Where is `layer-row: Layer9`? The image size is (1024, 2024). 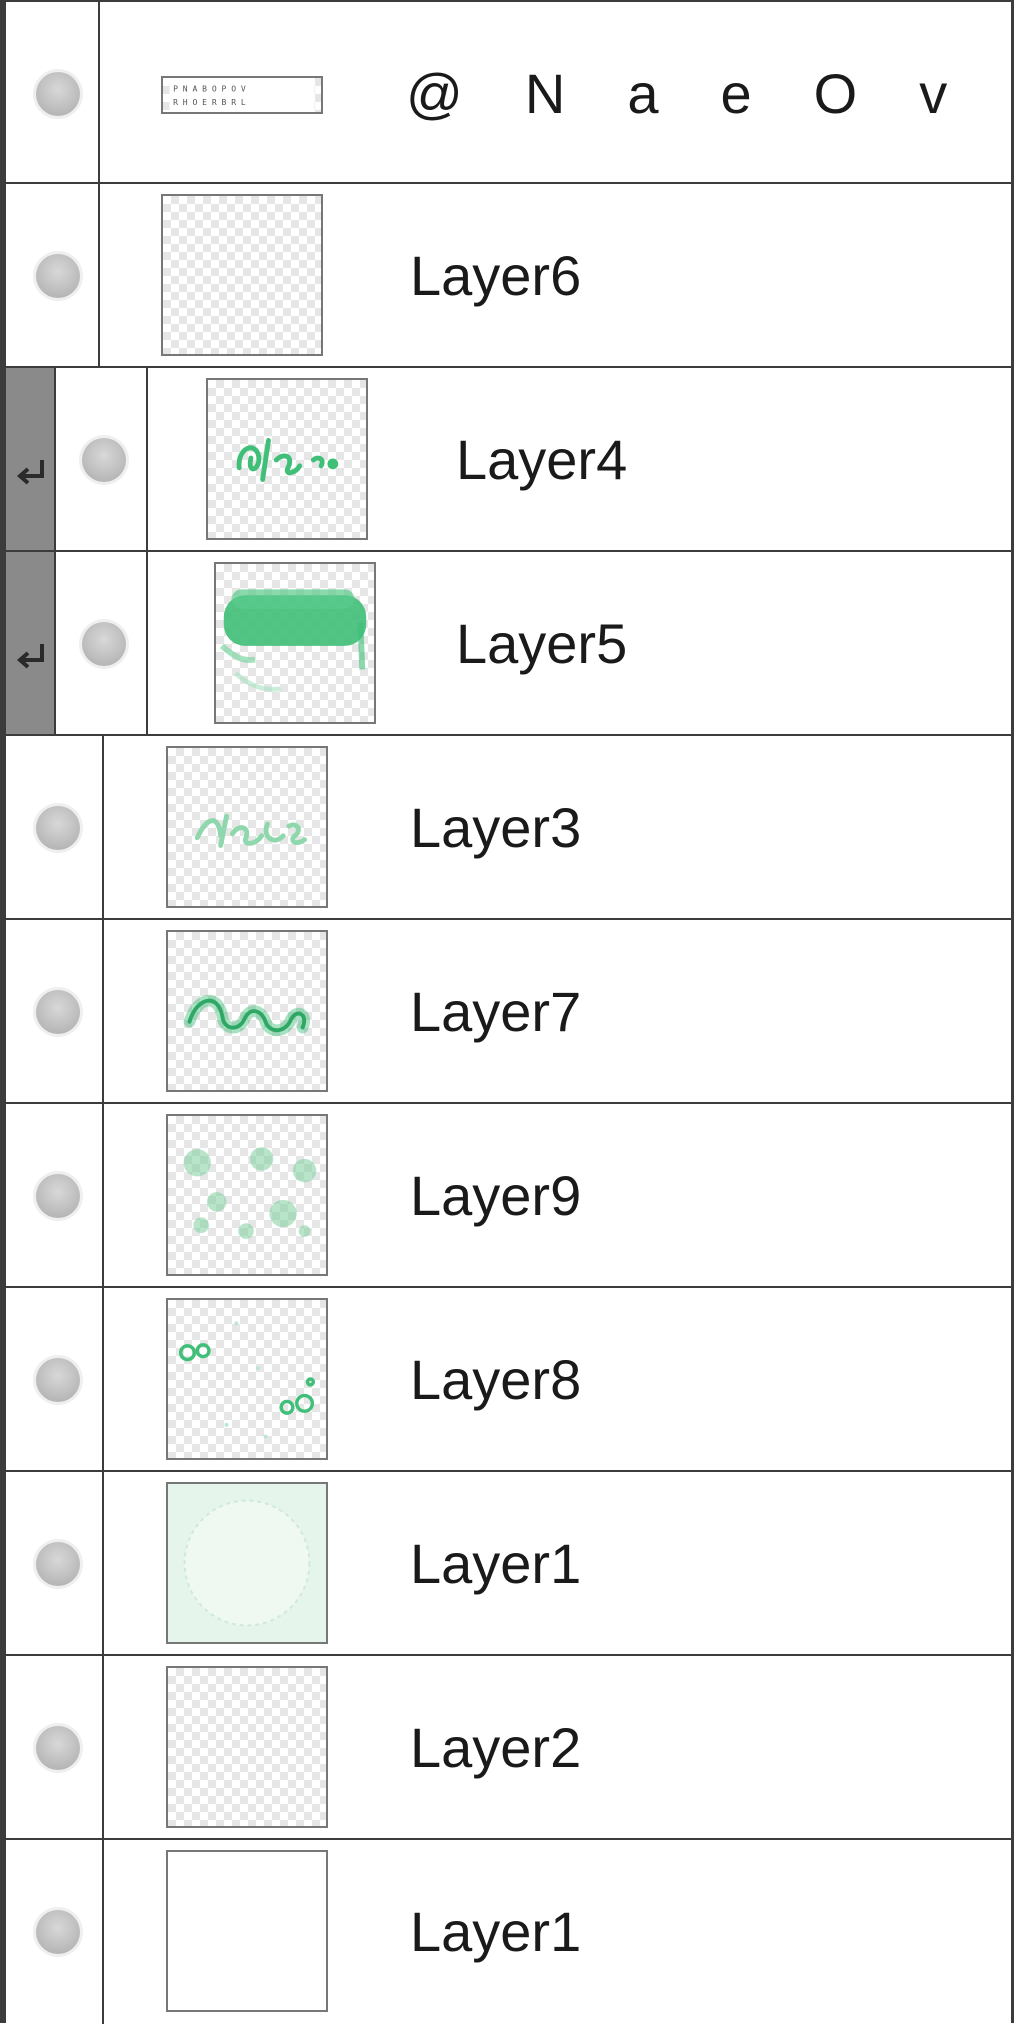
layer-row: Layer9 is located at coordinates (508, 1196).